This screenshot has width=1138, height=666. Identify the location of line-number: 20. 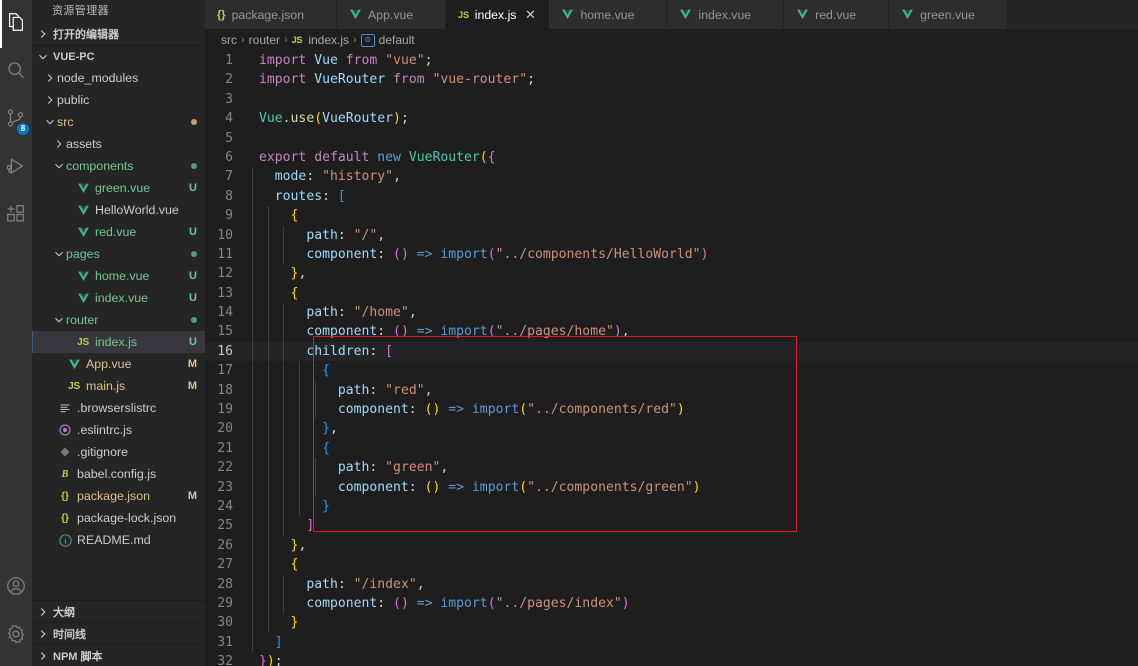
(225, 429).